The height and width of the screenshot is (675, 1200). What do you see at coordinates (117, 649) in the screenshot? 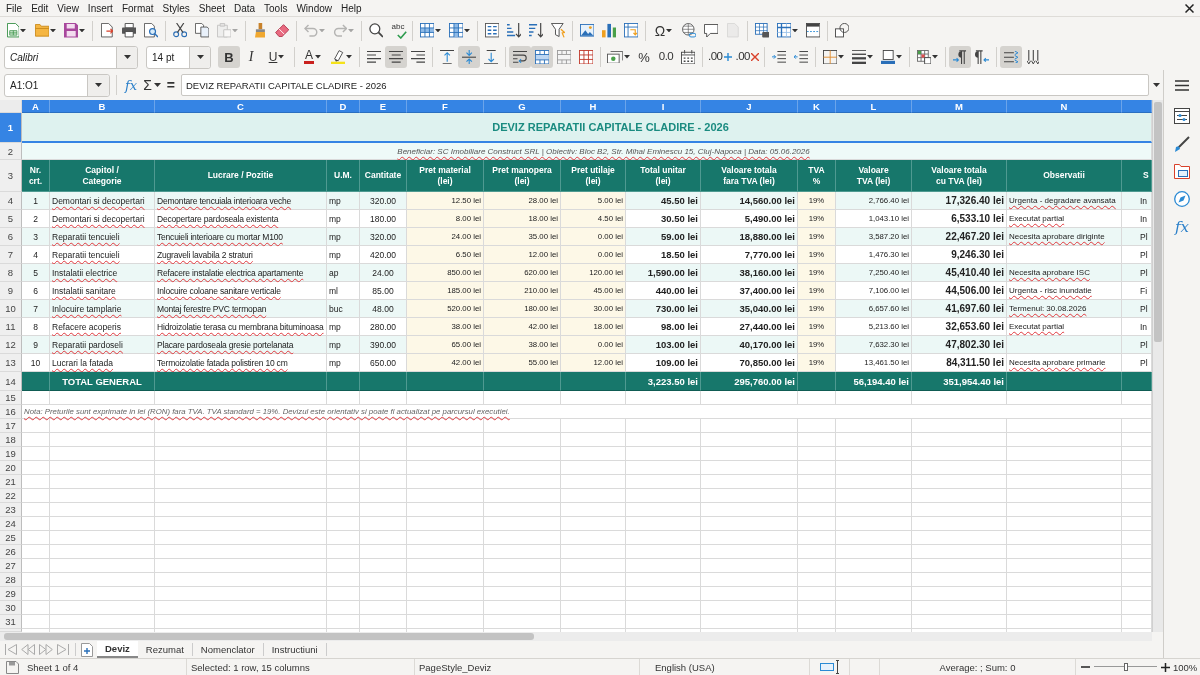
I see `sheet-tab: Deviz` at bounding box center [117, 649].